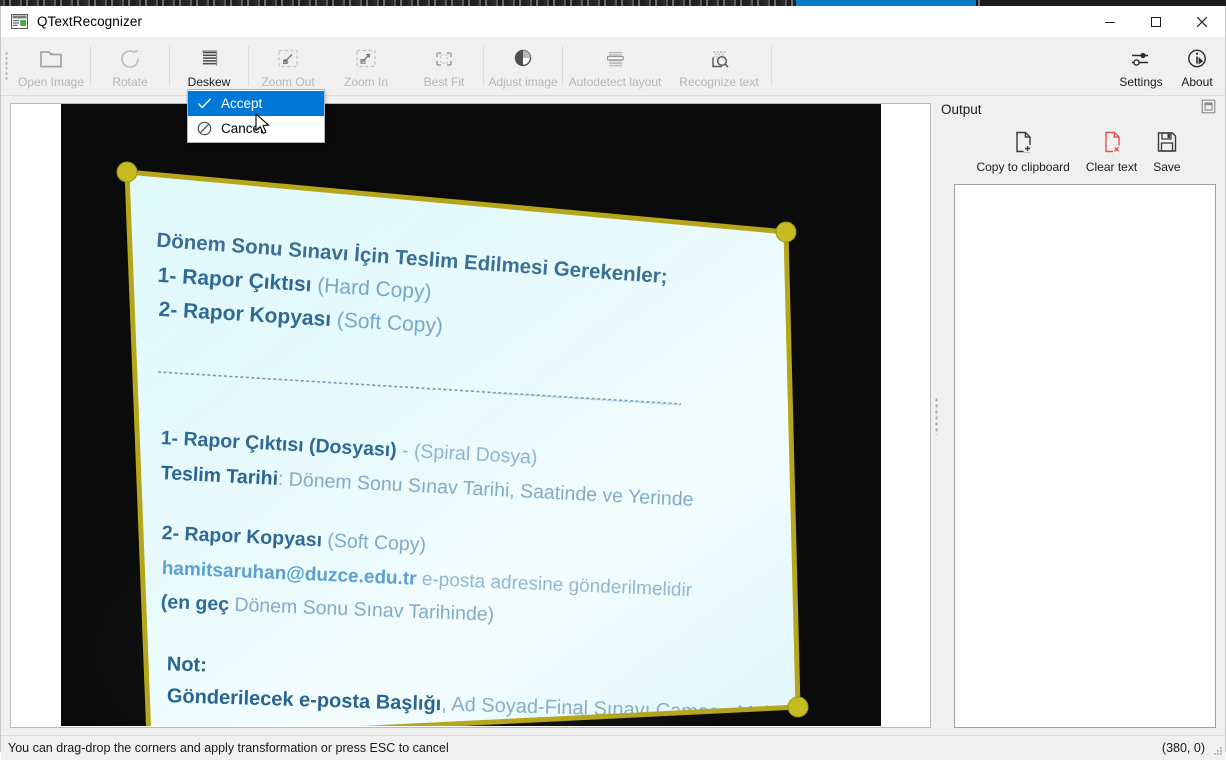  What do you see at coordinates (1197, 81) in the screenshot?
I see `toolbar-label-about: About` at bounding box center [1197, 81].